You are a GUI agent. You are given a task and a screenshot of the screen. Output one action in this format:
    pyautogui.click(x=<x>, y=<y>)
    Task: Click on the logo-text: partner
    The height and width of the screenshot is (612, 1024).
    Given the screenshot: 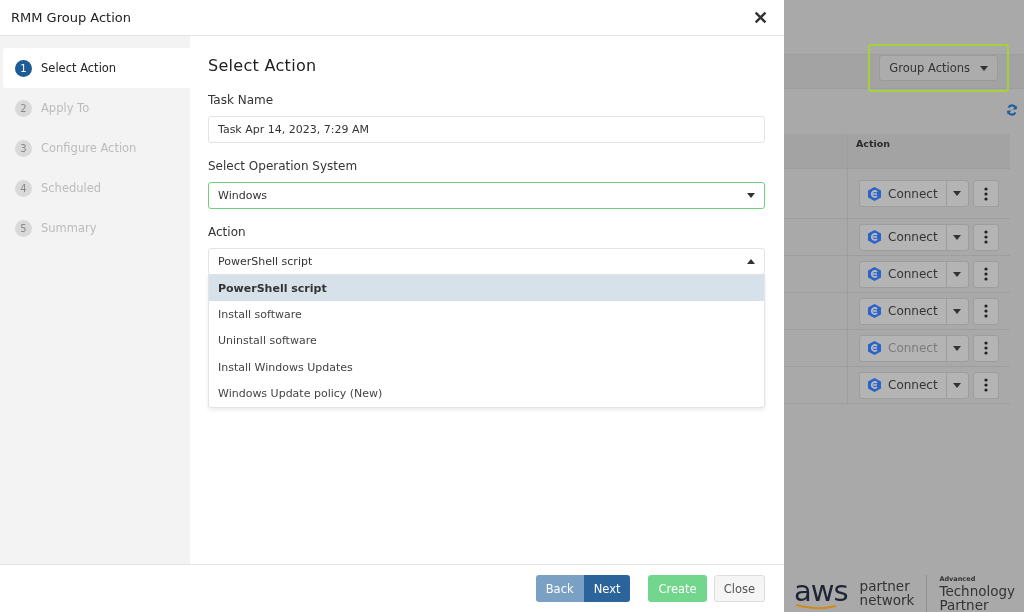 What is the action you would take?
    pyautogui.click(x=884, y=586)
    